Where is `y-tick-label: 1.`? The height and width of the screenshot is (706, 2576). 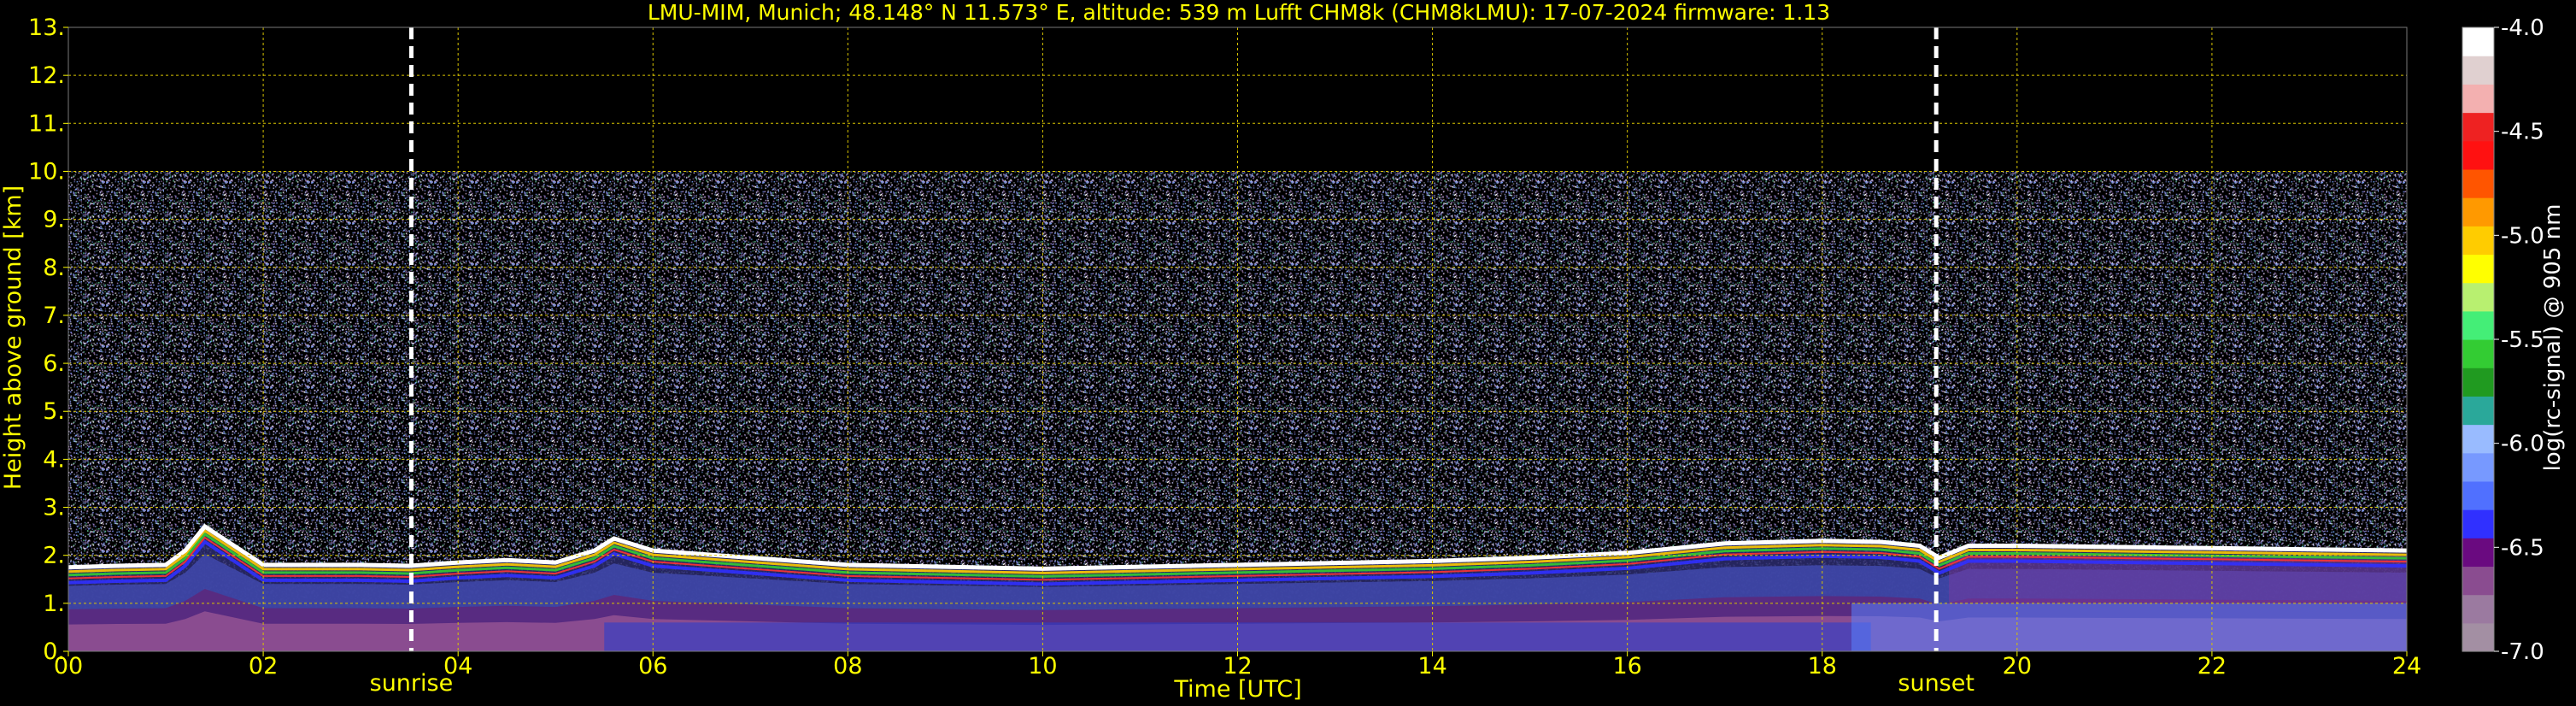 y-tick-label: 1. is located at coordinates (54, 604).